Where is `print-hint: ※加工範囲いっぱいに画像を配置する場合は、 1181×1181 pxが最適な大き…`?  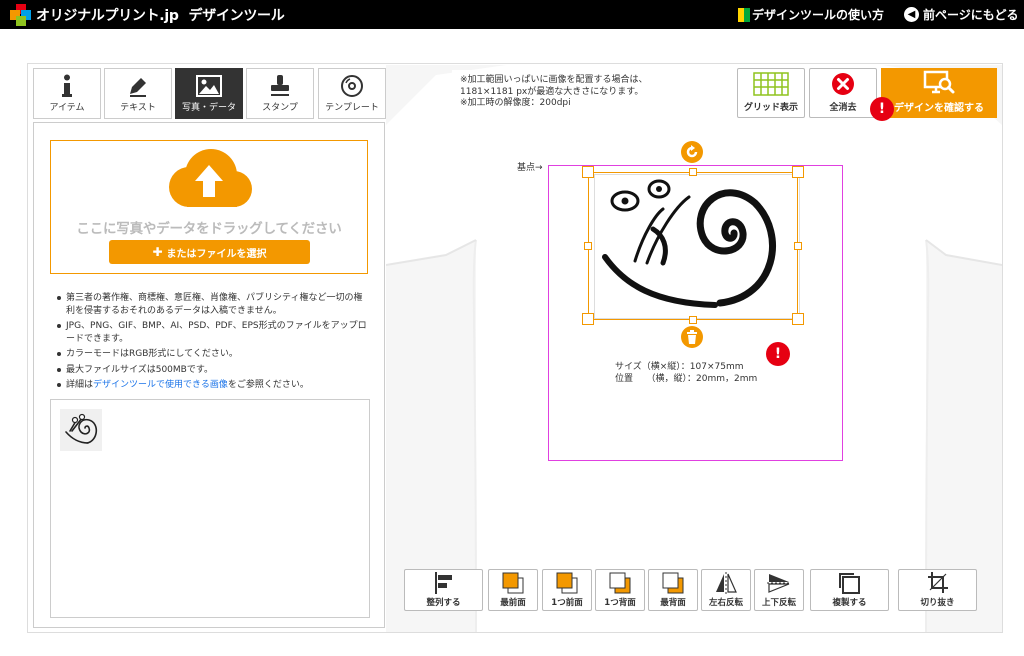 print-hint: ※加工範囲いっぱいに画像を配置する場合は、 1181×1181 pxが最適な大き… is located at coordinates (569, 93).